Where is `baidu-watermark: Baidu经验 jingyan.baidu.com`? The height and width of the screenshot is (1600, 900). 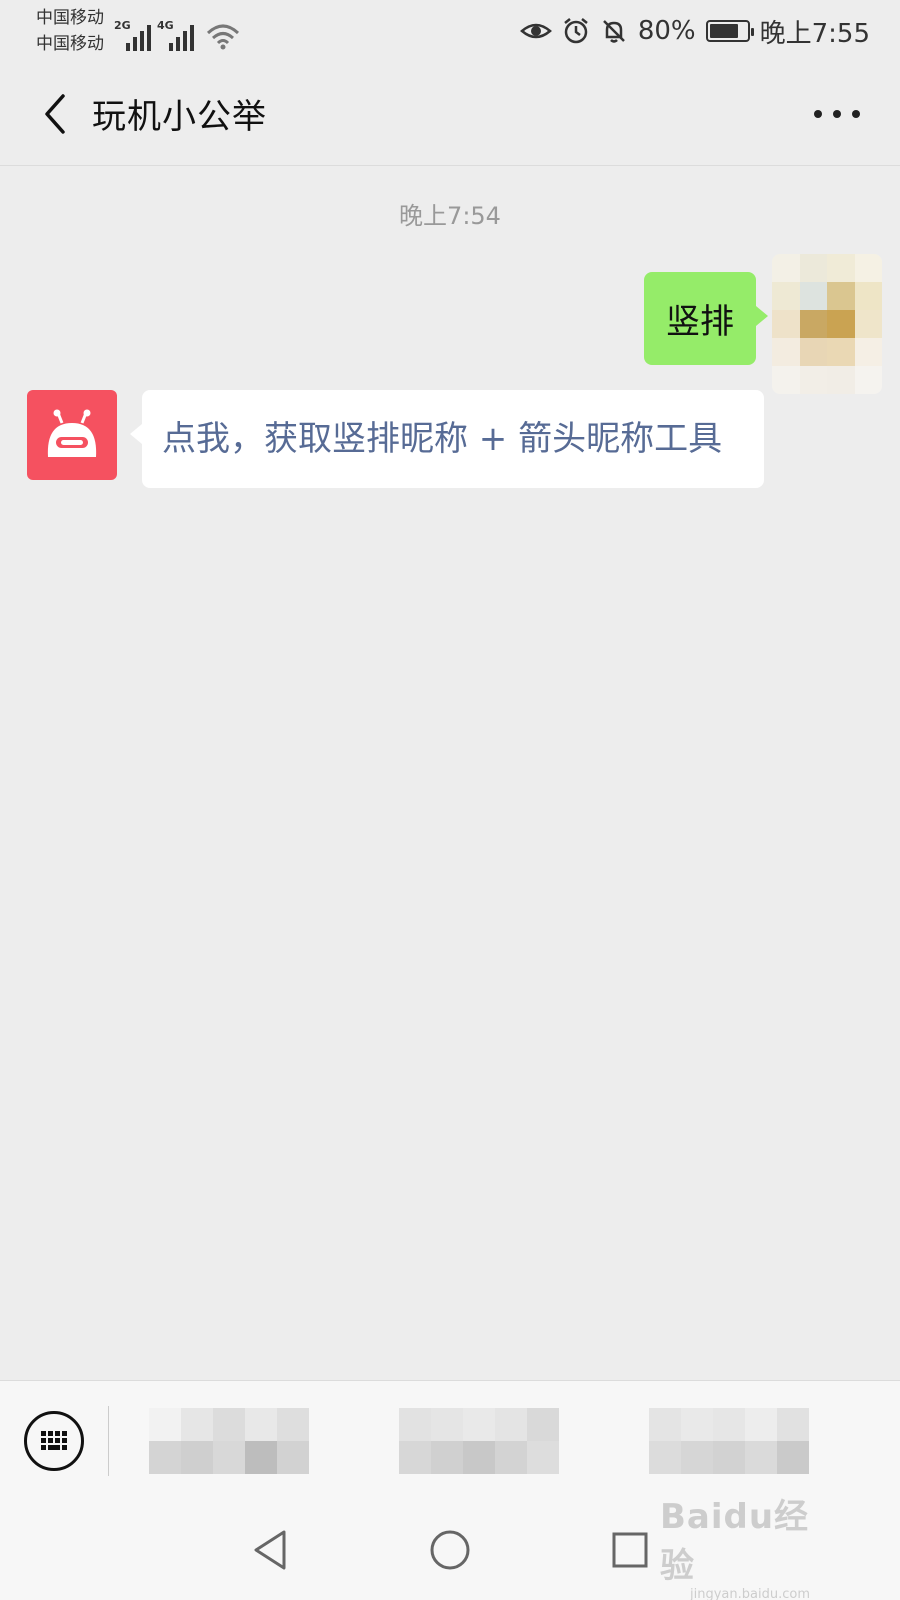
baidu-watermark: Baidu经验 jingyan.baidu.com is located at coordinates (750, 1548).